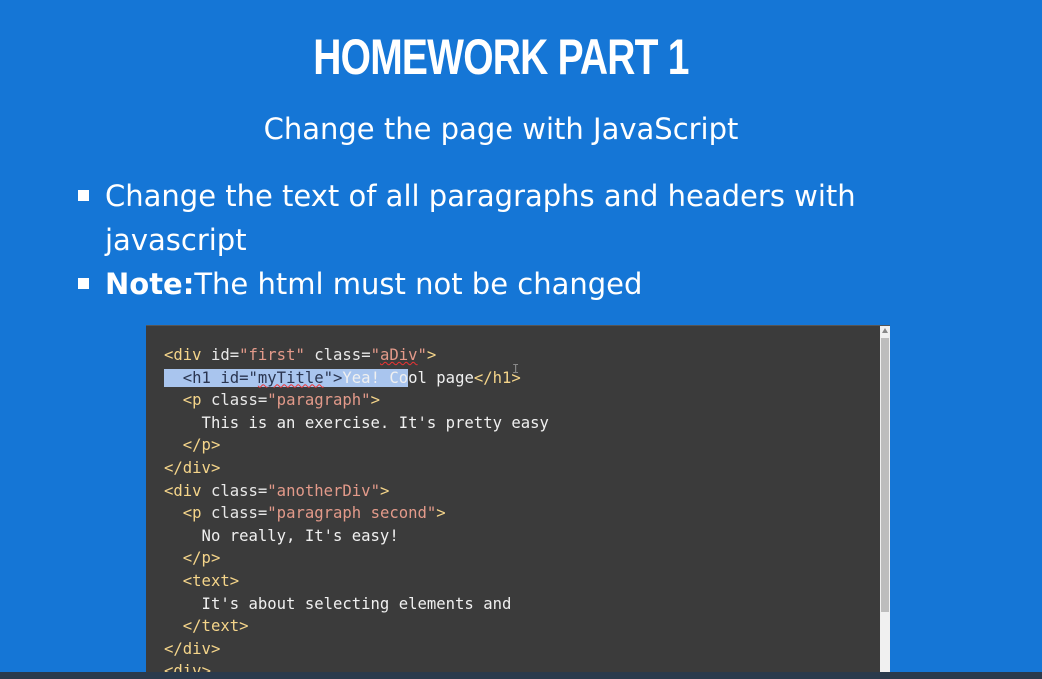 The image size is (1042, 679). What do you see at coordinates (356, 581) in the screenshot?
I see `code-line: <text>` at bounding box center [356, 581].